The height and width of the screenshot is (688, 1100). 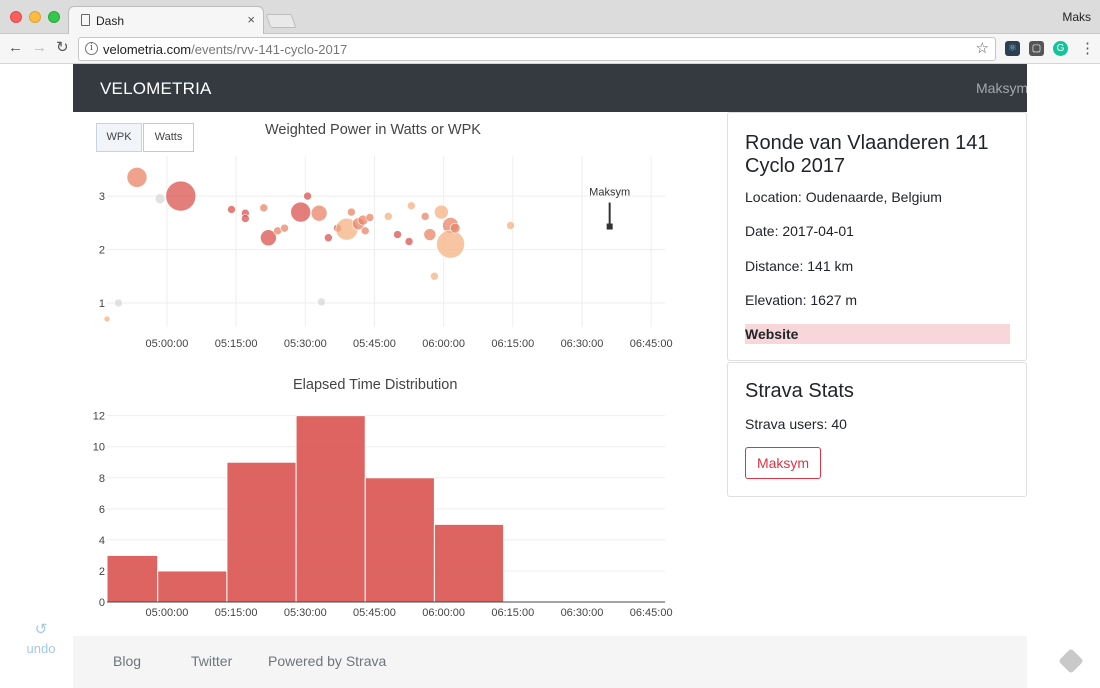 I want to click on wpk-toggle-button: WPK, so click(x=119, y=137).